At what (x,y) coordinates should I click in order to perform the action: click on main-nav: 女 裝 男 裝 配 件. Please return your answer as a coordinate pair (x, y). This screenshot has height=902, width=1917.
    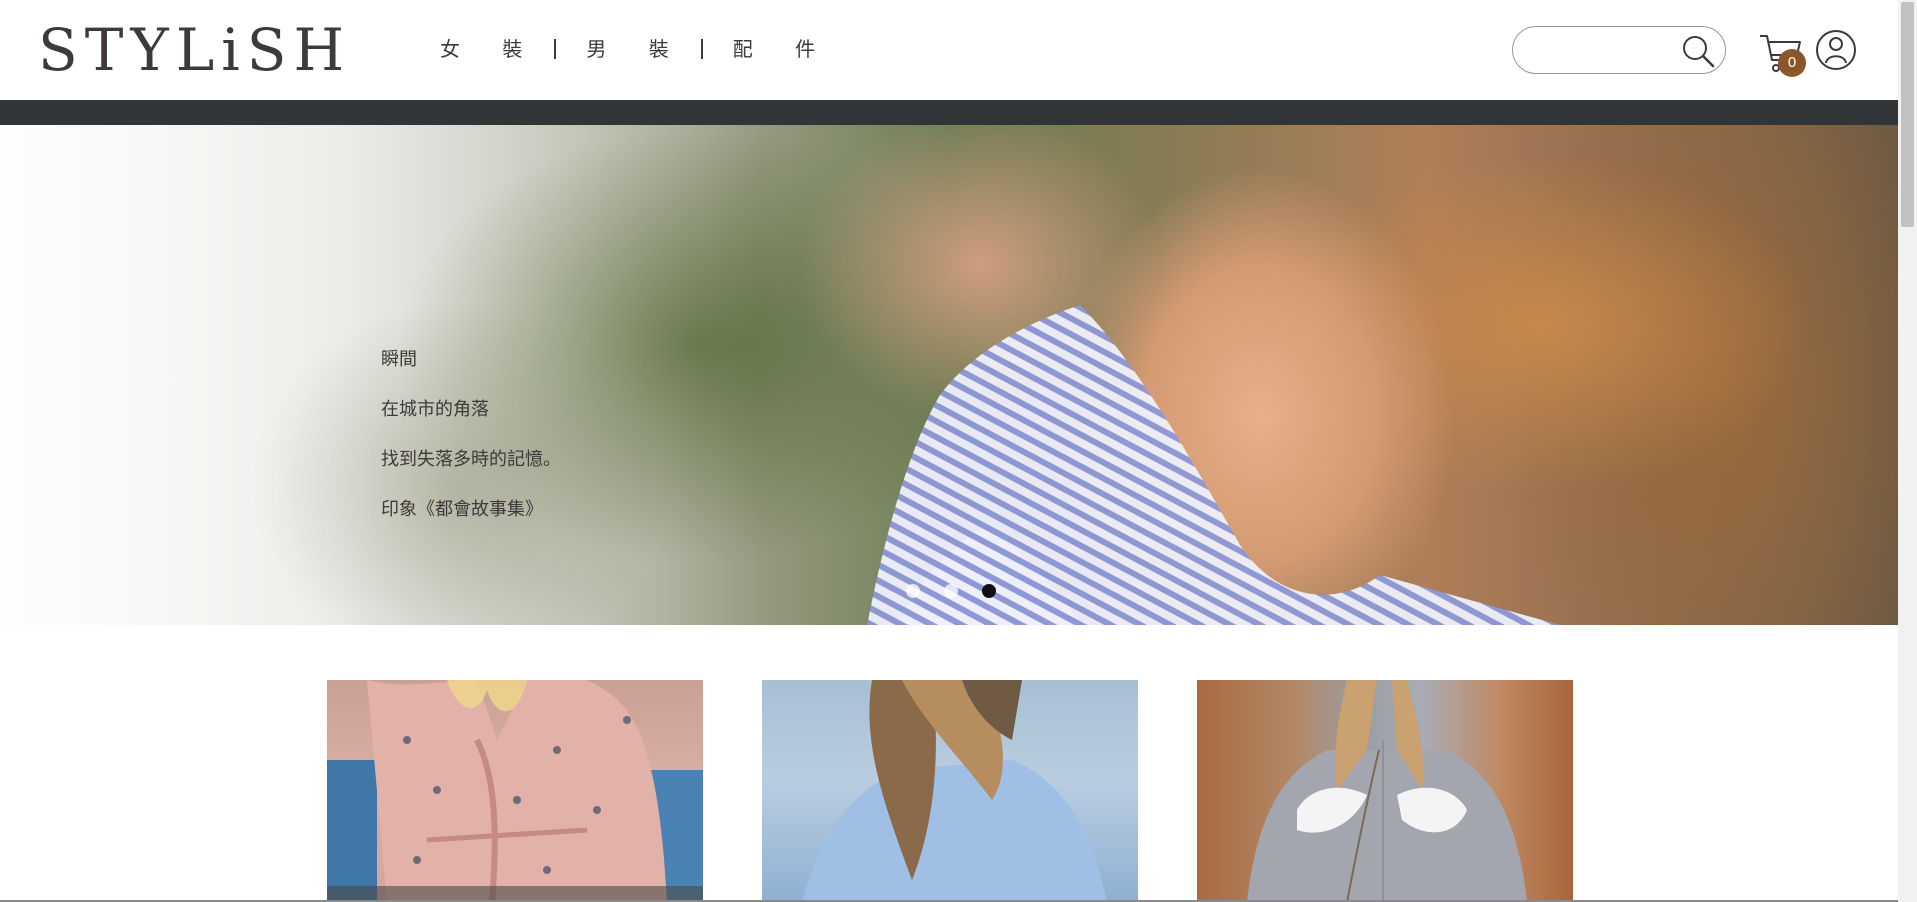
    Looking at the image, I should click on (636, 49).